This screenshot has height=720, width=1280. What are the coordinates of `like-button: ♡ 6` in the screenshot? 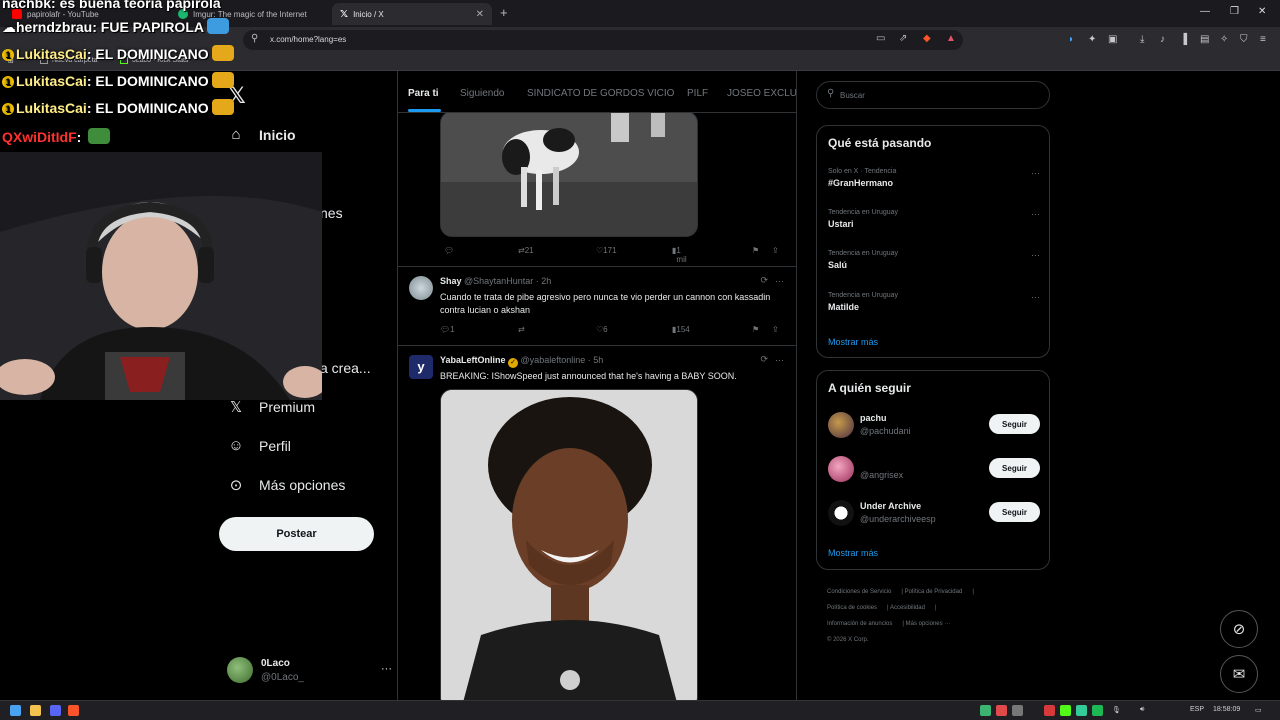 It's located at (602, 329).